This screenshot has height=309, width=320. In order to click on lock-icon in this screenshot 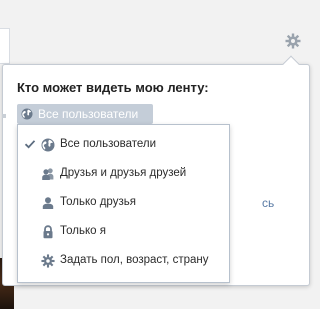, I will do `click(48, 232)`.